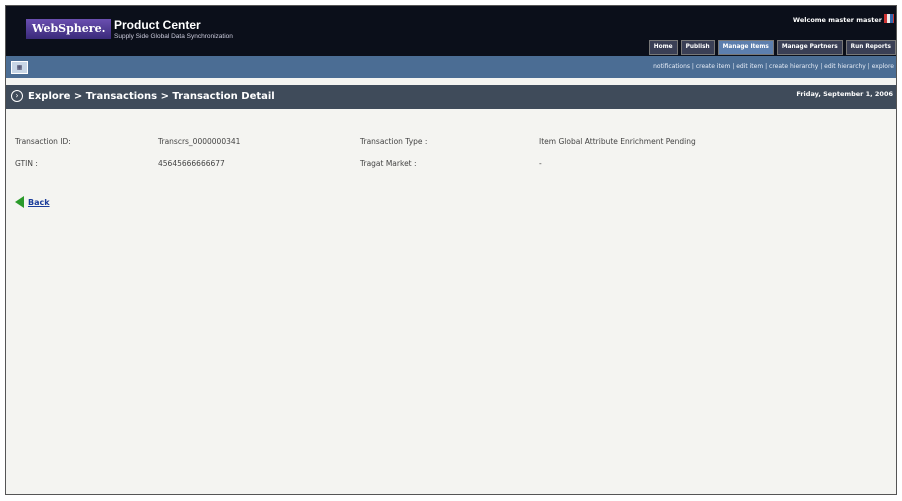  What do you see at coordinates (889, 18) in the screenshot?
I see `flag-icon` at bounding box center [889, 18].